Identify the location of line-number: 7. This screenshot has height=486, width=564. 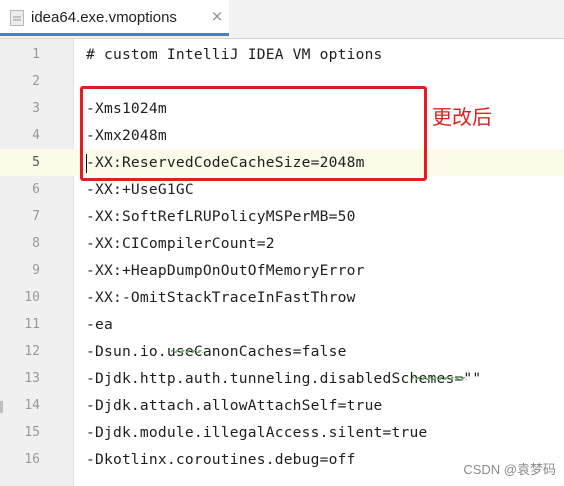
(36, 216).